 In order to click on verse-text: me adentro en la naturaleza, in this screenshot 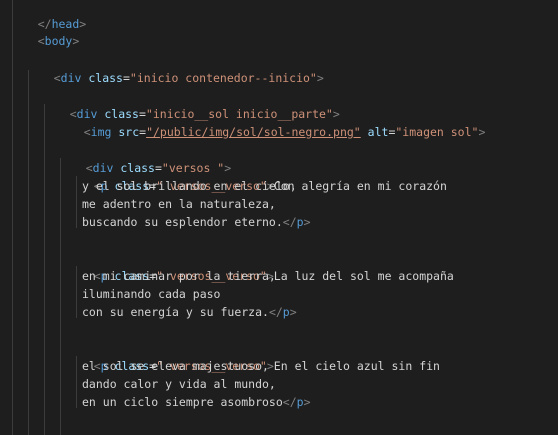, I will do `click(179, 204)`.